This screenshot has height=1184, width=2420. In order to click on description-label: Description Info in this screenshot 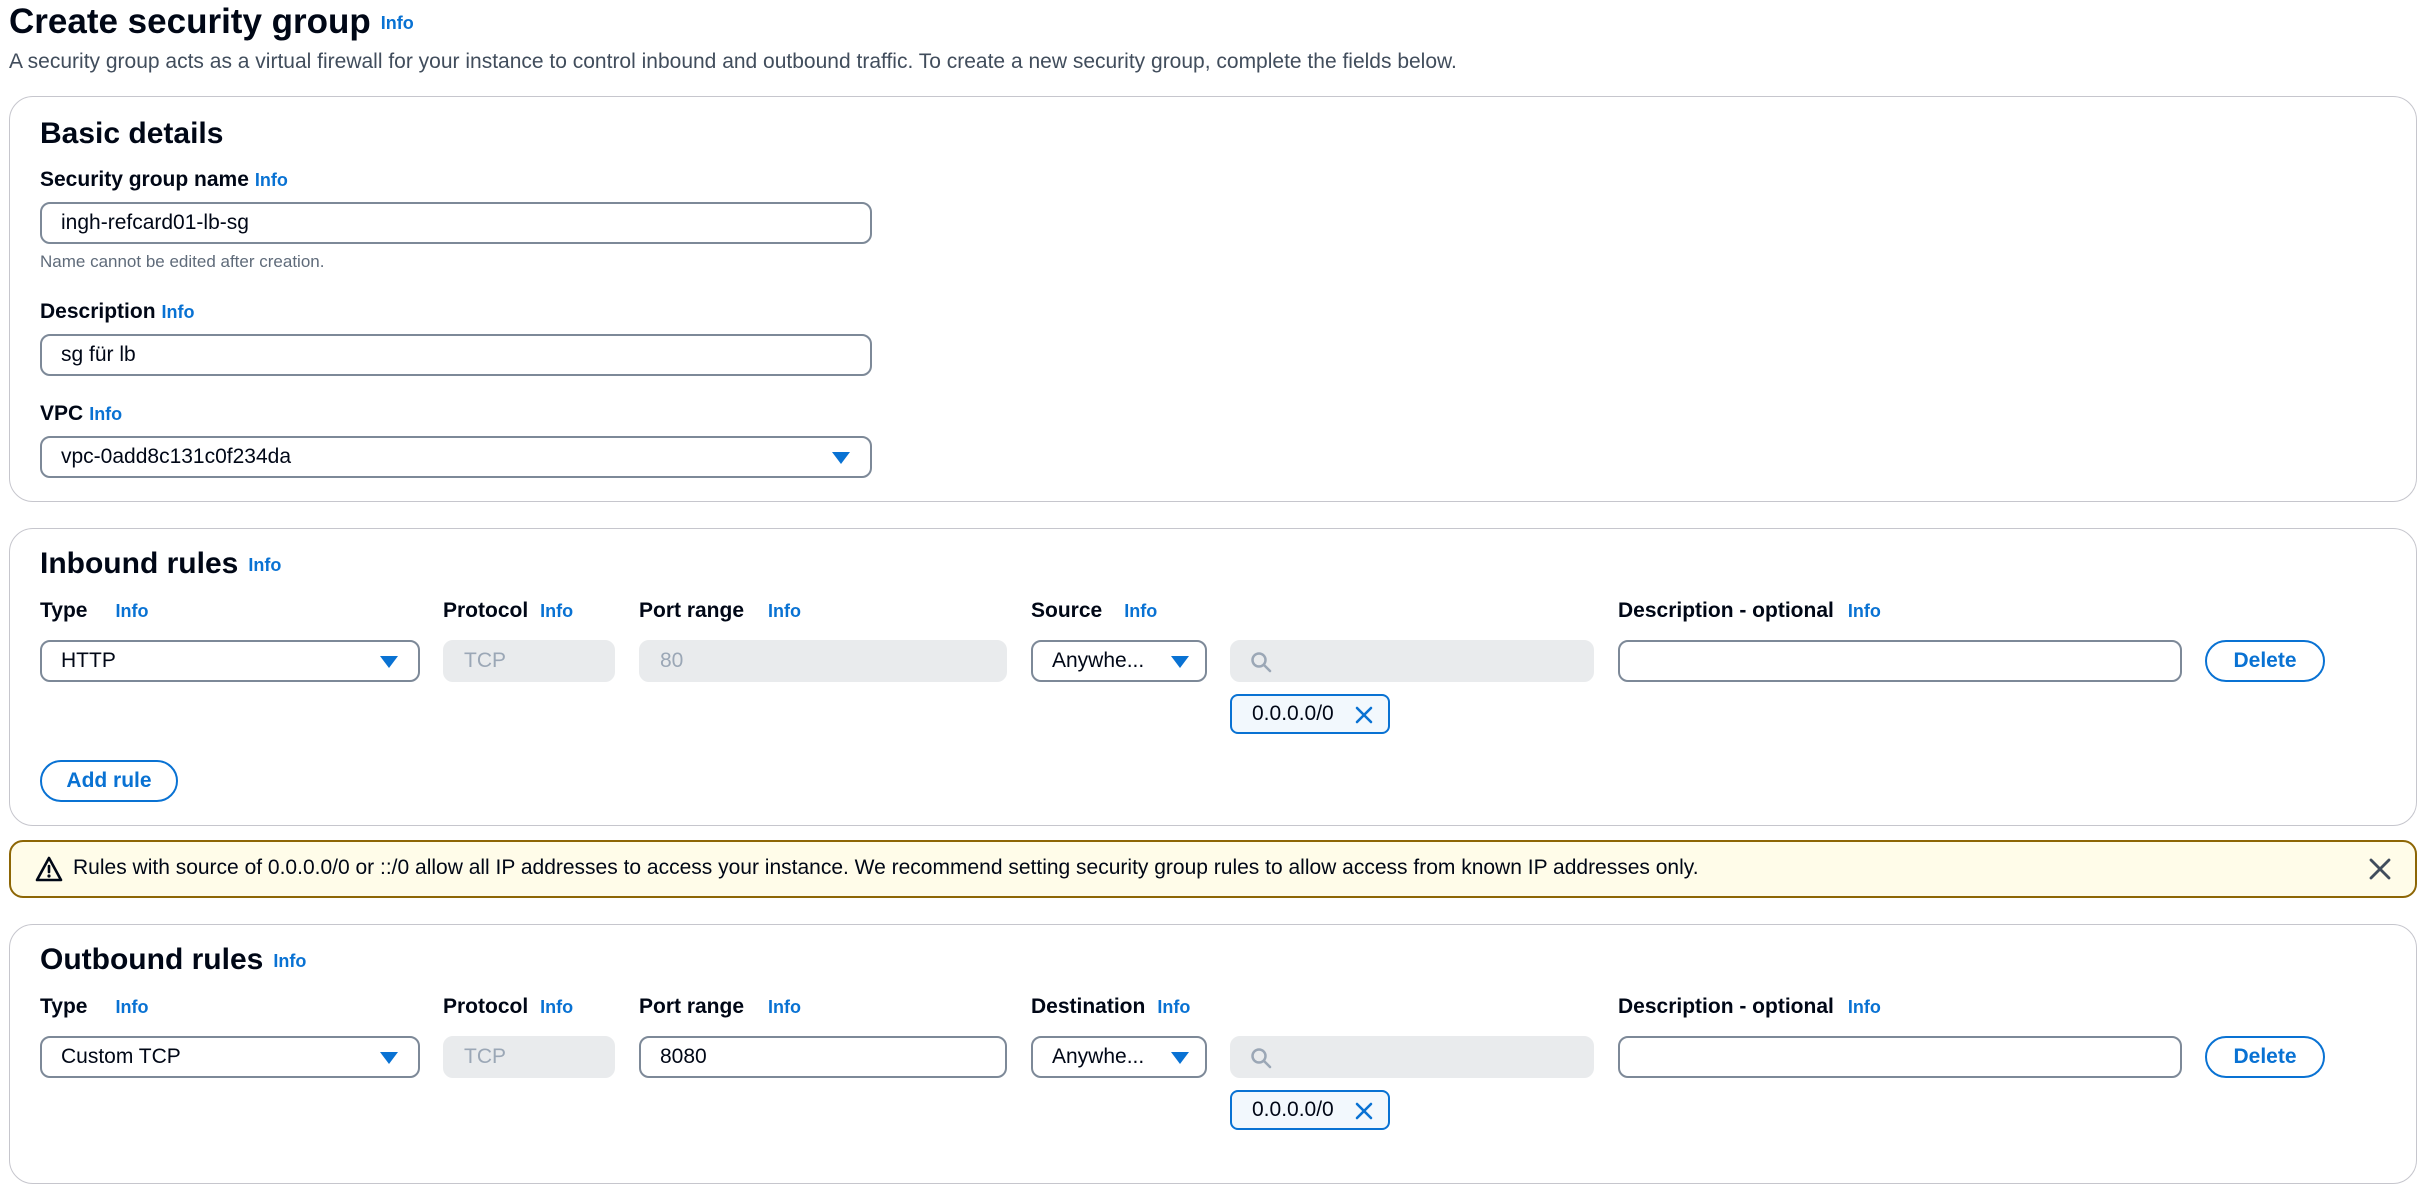, I will do `click(117, 312)`.